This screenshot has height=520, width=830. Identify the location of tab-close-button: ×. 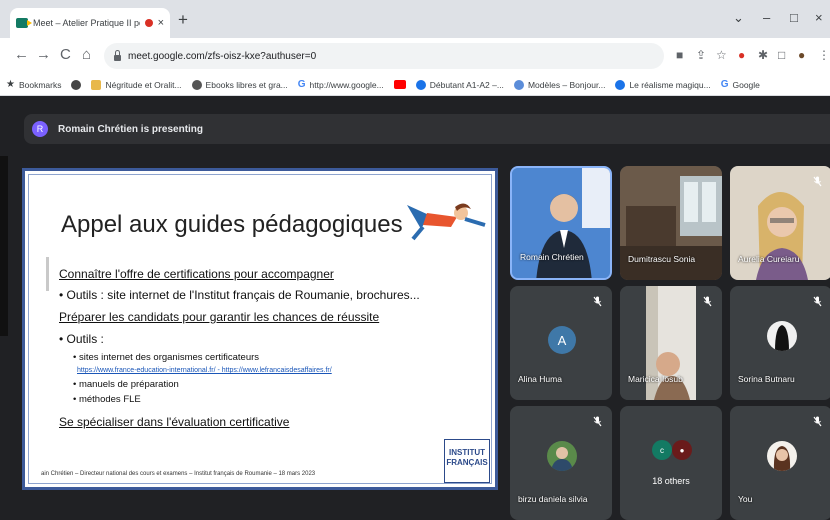
(161, 23).